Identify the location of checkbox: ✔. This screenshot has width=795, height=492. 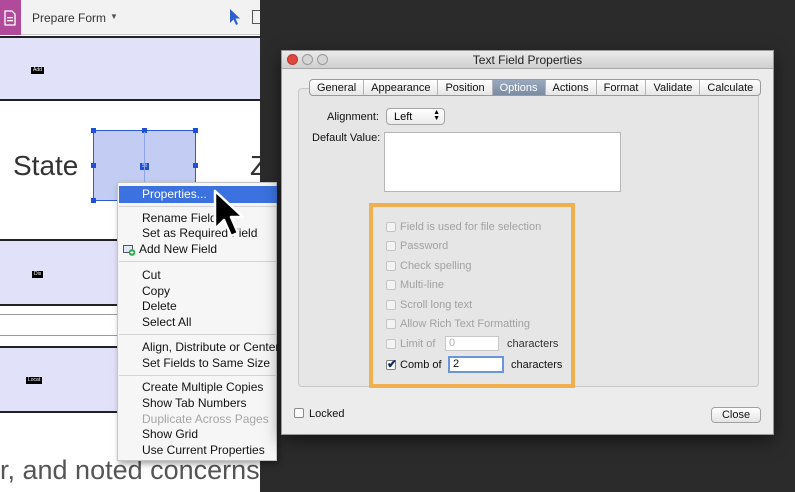
(392, 364).